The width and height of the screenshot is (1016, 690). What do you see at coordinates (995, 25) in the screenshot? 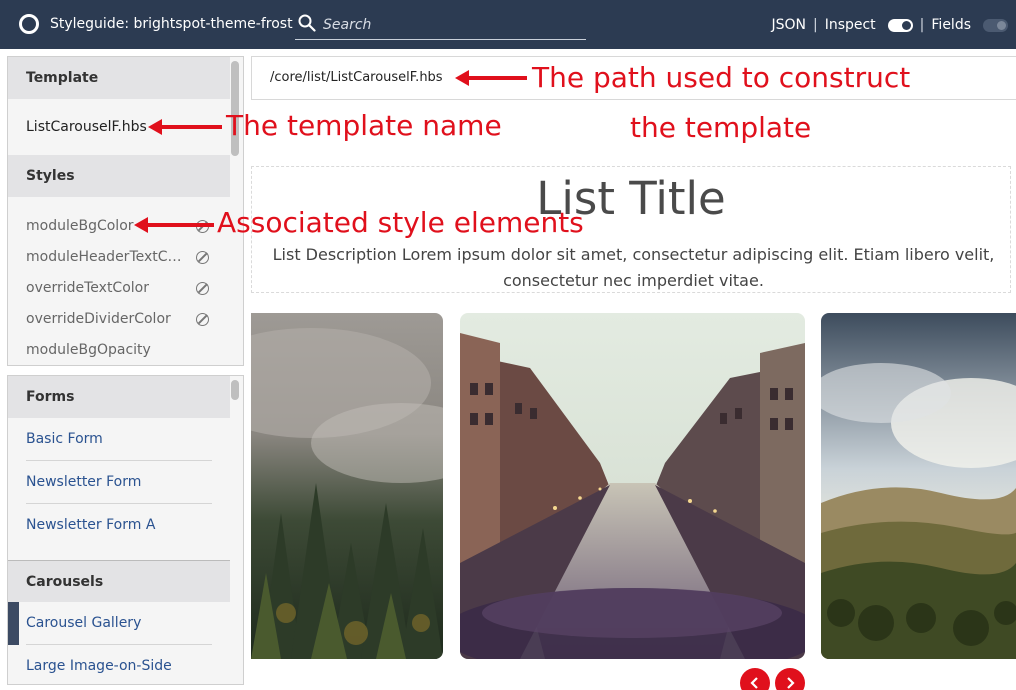
I see `fields-toggle` at bounding box center [995, 25].